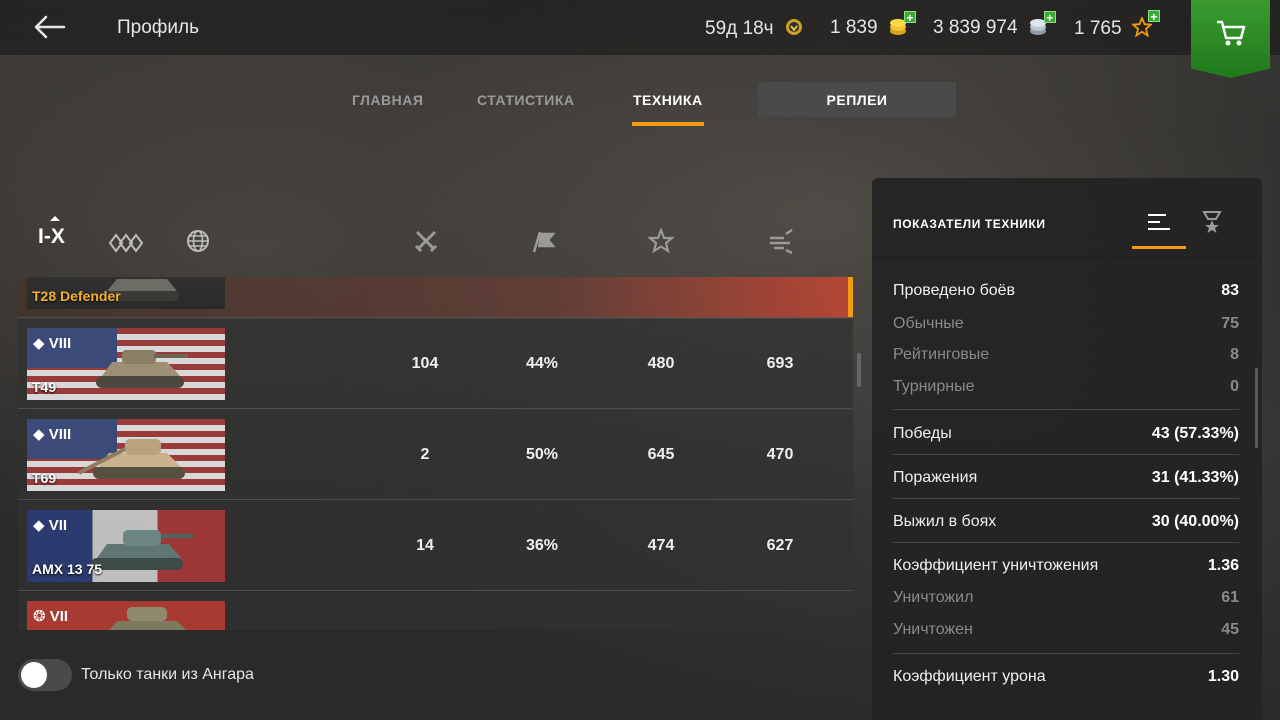  Describe the element at coordinates (167, 674) in the screenshot. I see `hangar-only-label: Только танки из Ангара` at that location.